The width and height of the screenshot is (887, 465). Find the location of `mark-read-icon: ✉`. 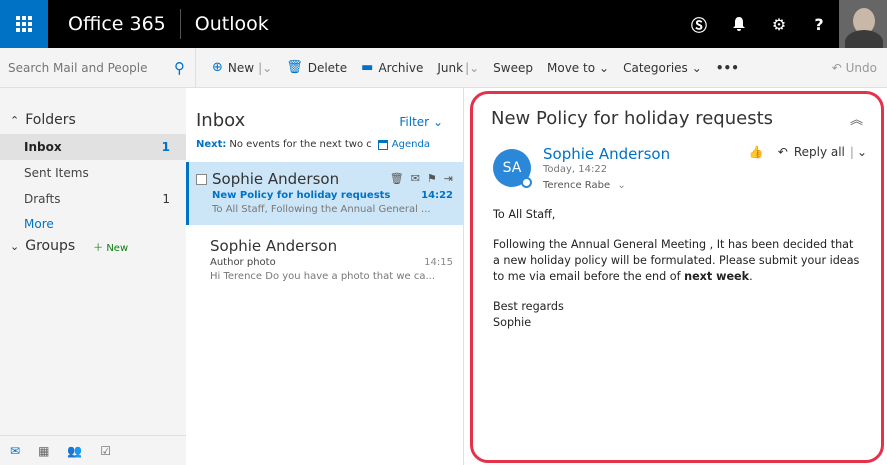

mark-read-icon: ✉ is located at coordinates (415, 178).